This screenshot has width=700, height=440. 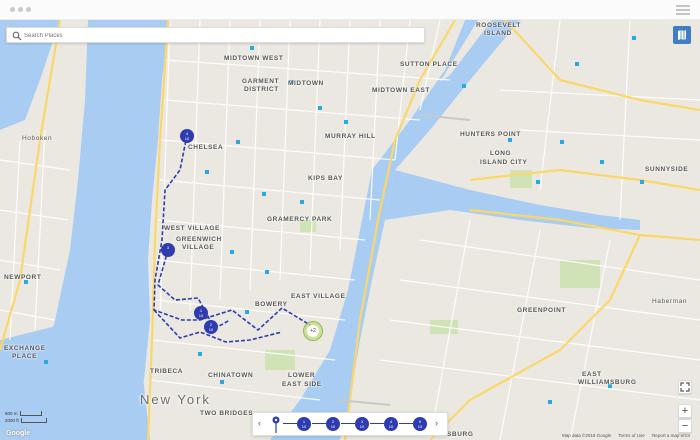 What do you see at coordinates (592, 374) in the screenshot?
I see `neighborhood-label: EAST` at bounding box center [592, 374].